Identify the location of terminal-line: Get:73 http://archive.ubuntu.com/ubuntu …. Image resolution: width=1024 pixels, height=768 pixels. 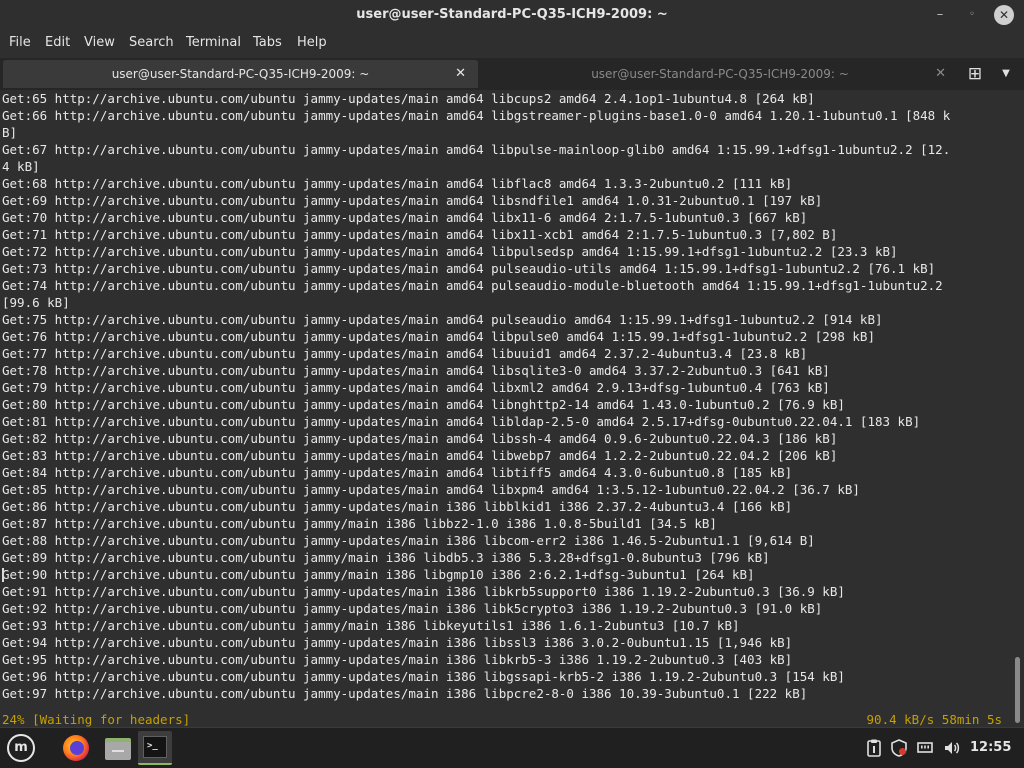
(469, 268).